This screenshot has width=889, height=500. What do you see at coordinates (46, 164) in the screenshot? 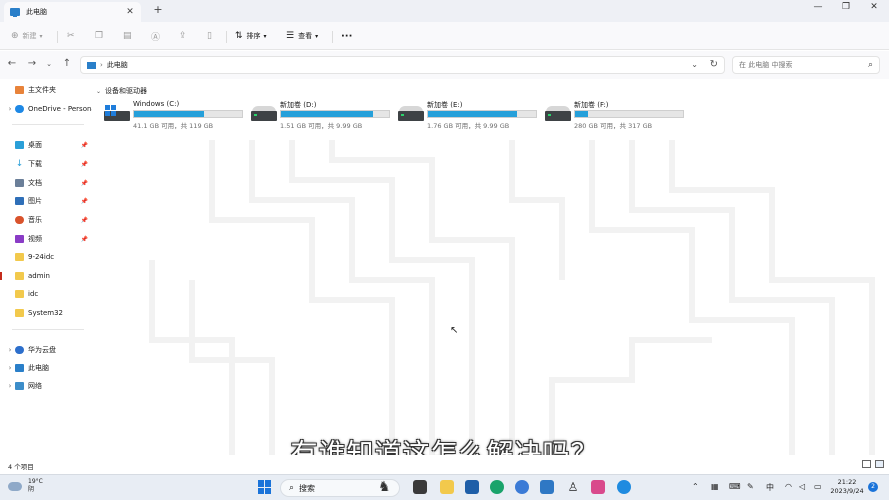
I see `sidebar-item-downloads: ↓ 下载 📌` at bounding box center [46, 164].